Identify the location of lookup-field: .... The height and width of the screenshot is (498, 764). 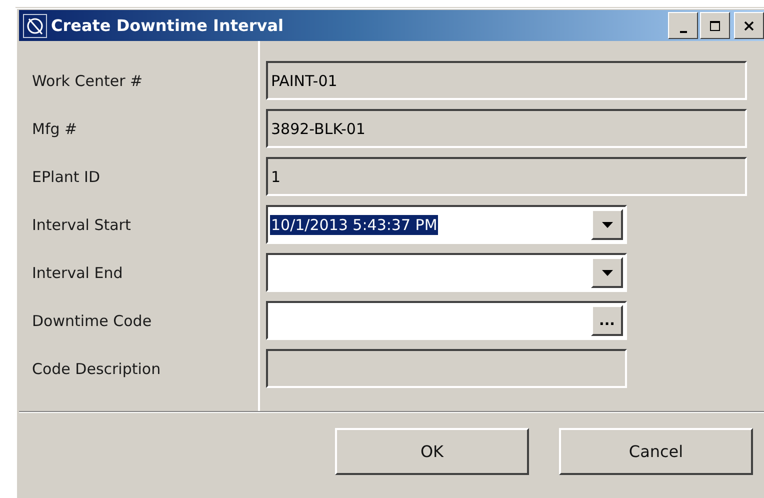
(446, 320).